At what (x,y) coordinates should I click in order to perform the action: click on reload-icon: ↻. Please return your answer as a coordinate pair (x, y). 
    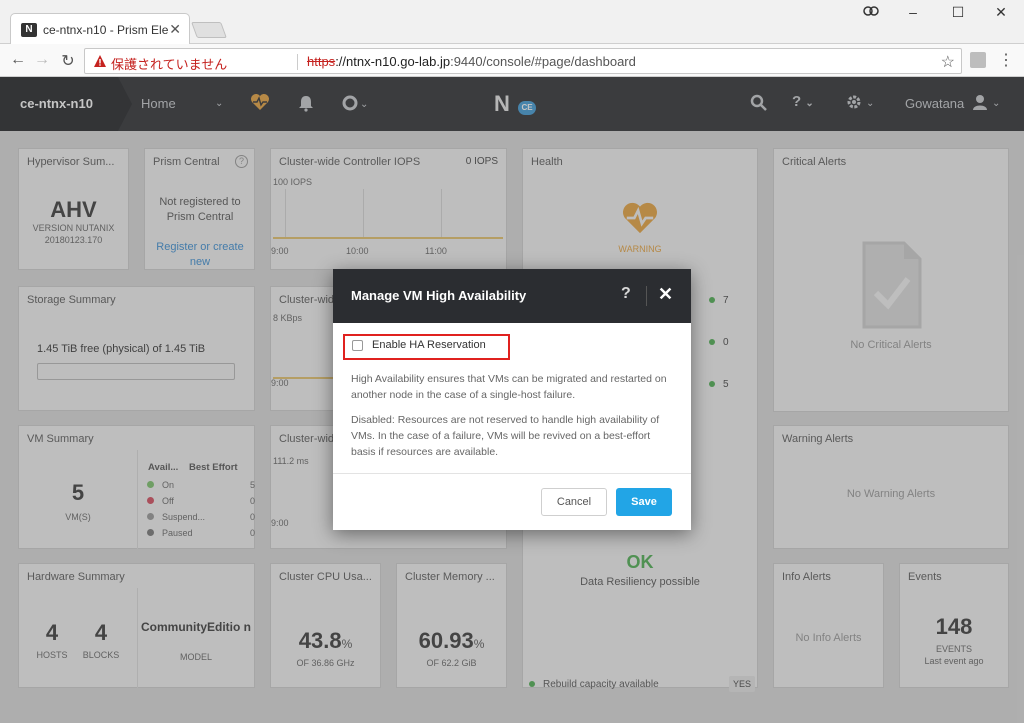
    Looking at the image, I should click on (68, 61).